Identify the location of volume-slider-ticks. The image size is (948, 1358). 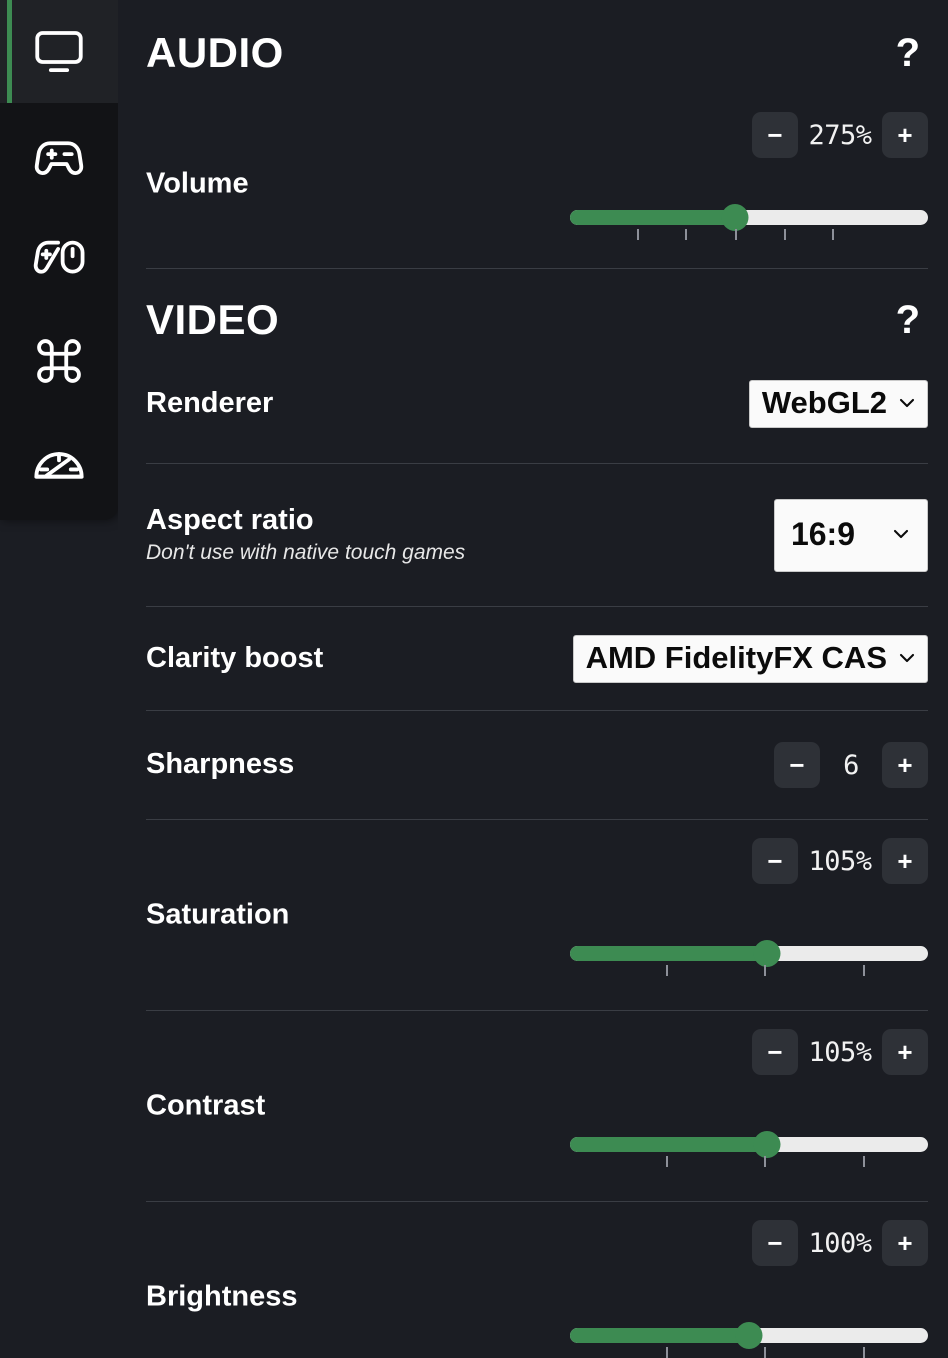
(749, 234).